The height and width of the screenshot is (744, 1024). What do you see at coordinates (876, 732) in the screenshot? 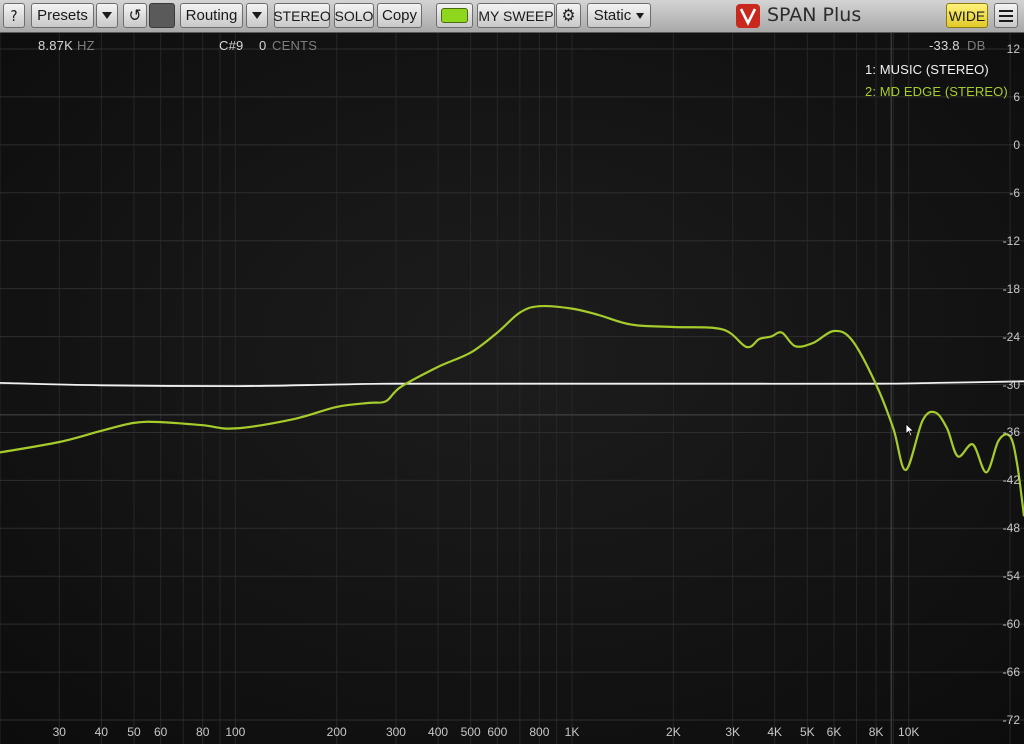
I see `x-tick-label: 8K` at bounding box center [876, 732].